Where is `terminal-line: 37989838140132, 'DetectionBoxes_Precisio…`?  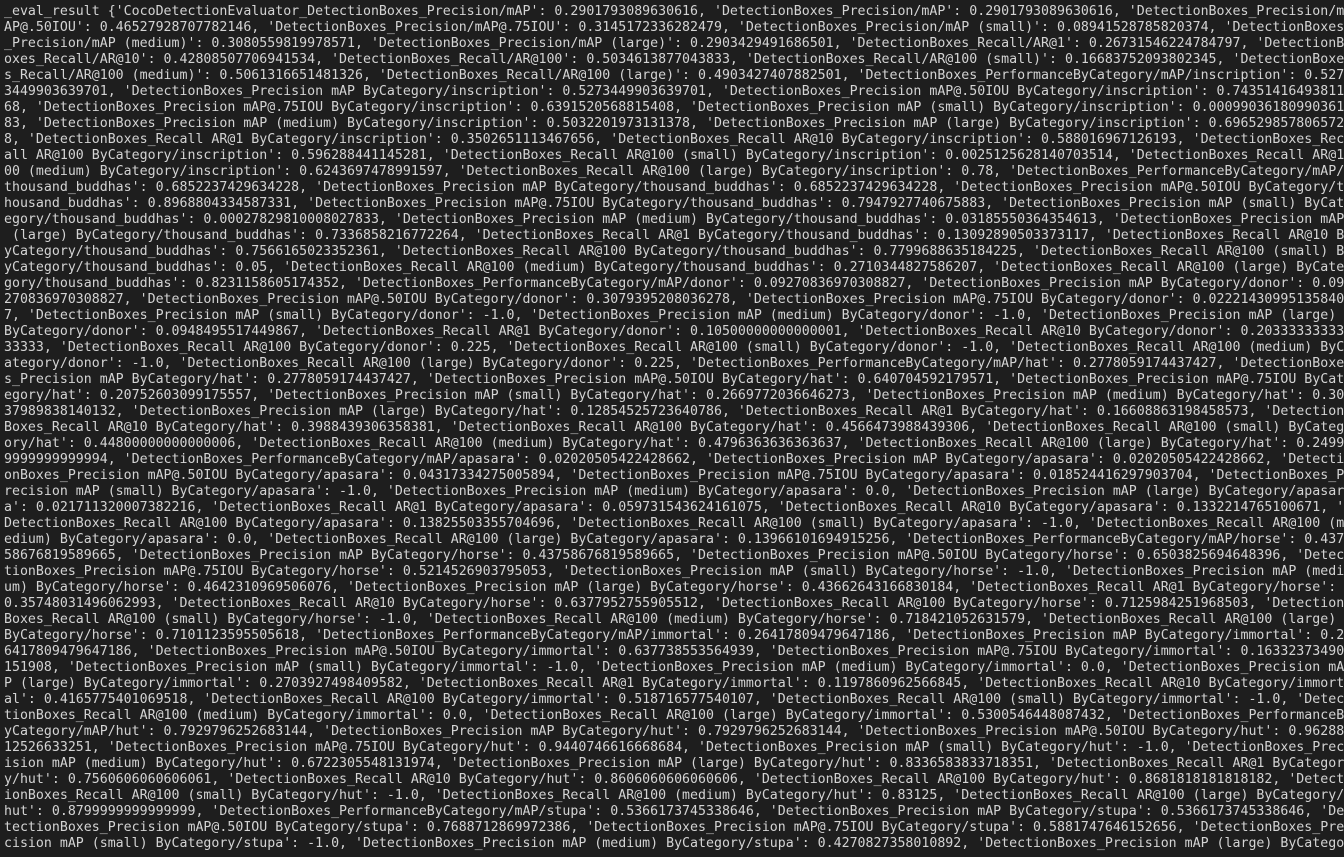
terminal-line: 37989838140132, 'DetectionBoxes_Precisio… is located at coordinates (674, 411).